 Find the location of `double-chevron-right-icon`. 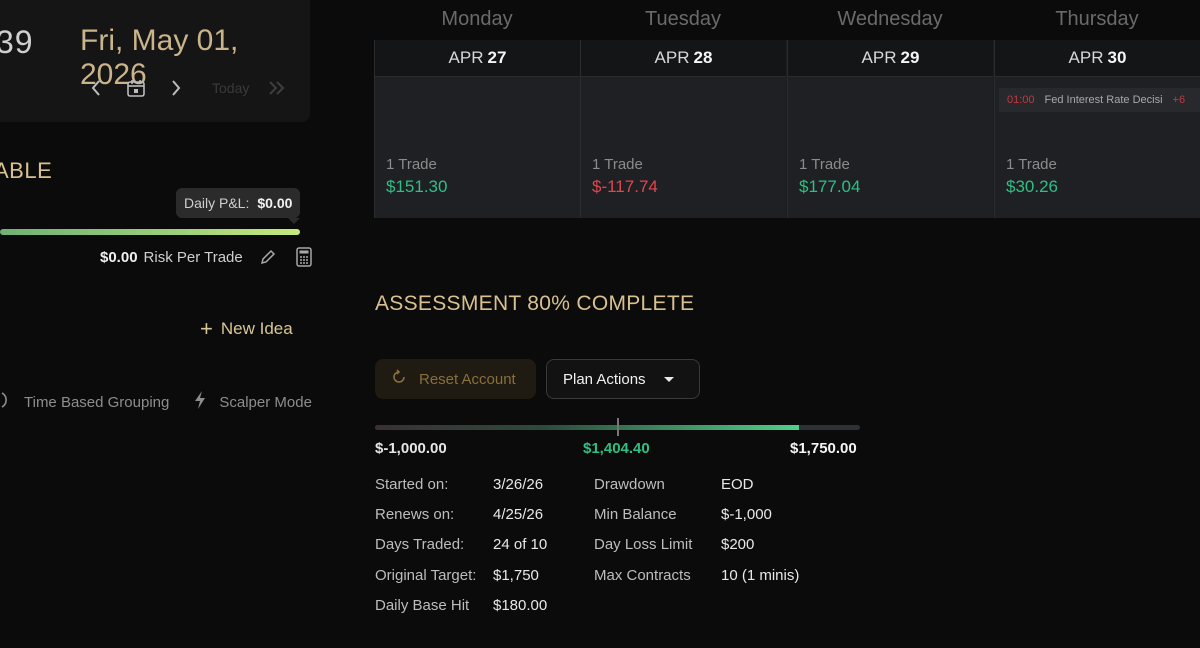

double-chevron-right-icon is located at coordinates (277, 88).